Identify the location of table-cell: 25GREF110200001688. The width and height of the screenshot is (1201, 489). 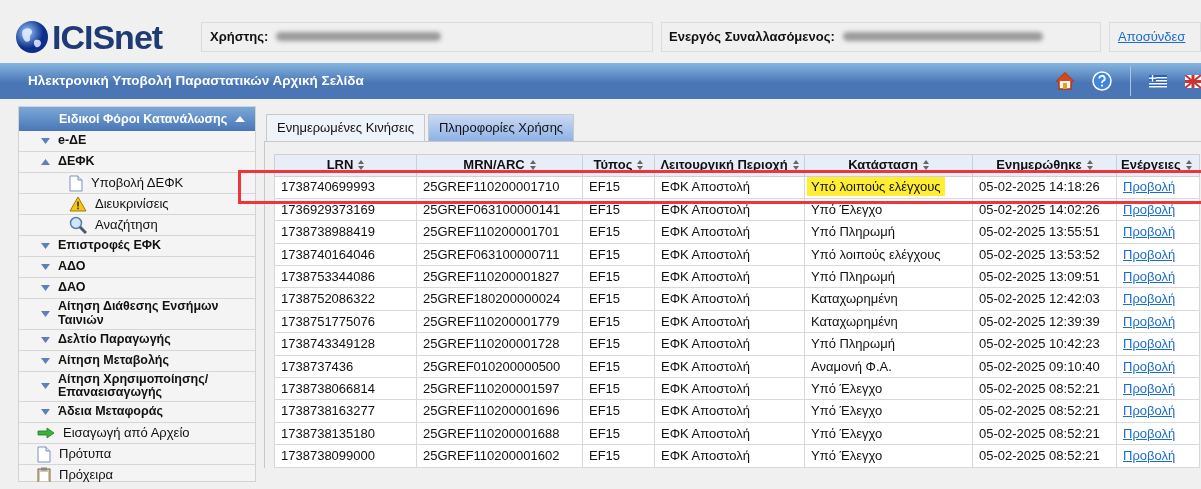
(499, 433).